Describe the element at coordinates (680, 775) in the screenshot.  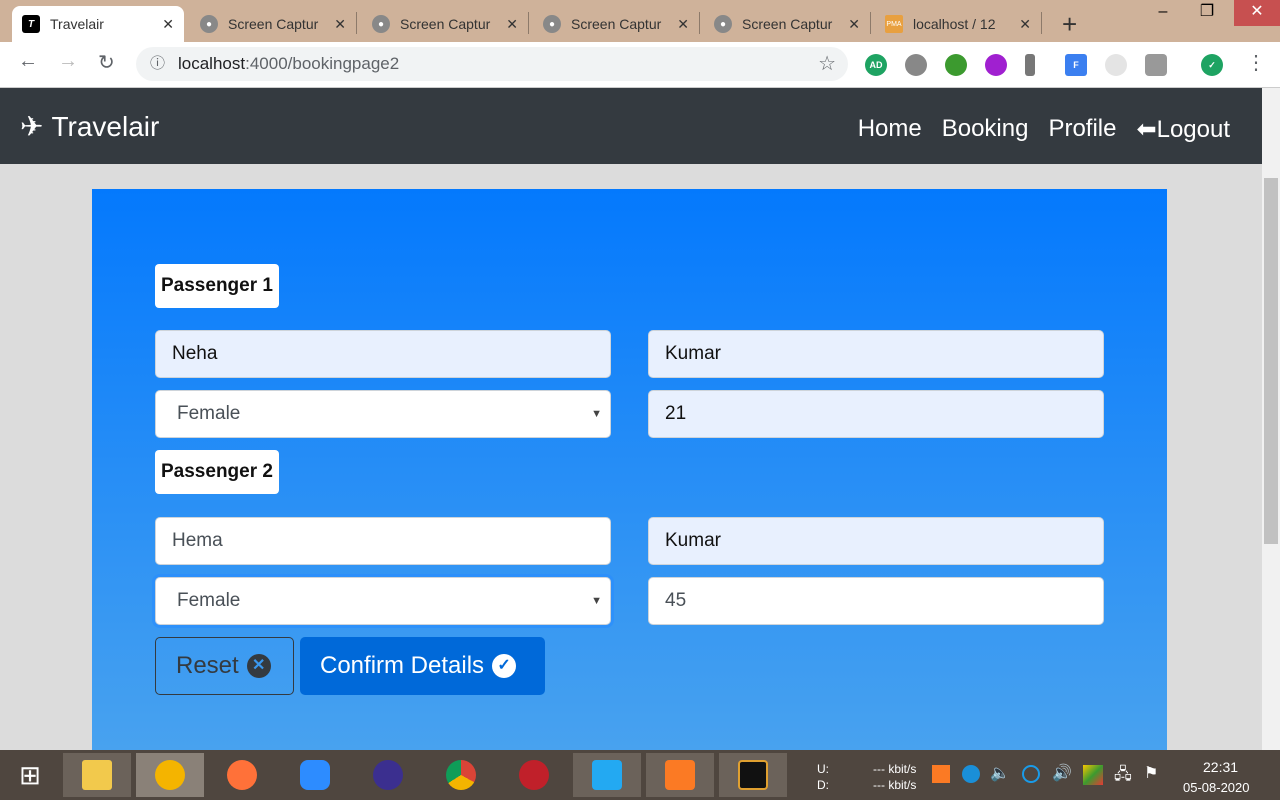
I see `xampp-icon` at that location.